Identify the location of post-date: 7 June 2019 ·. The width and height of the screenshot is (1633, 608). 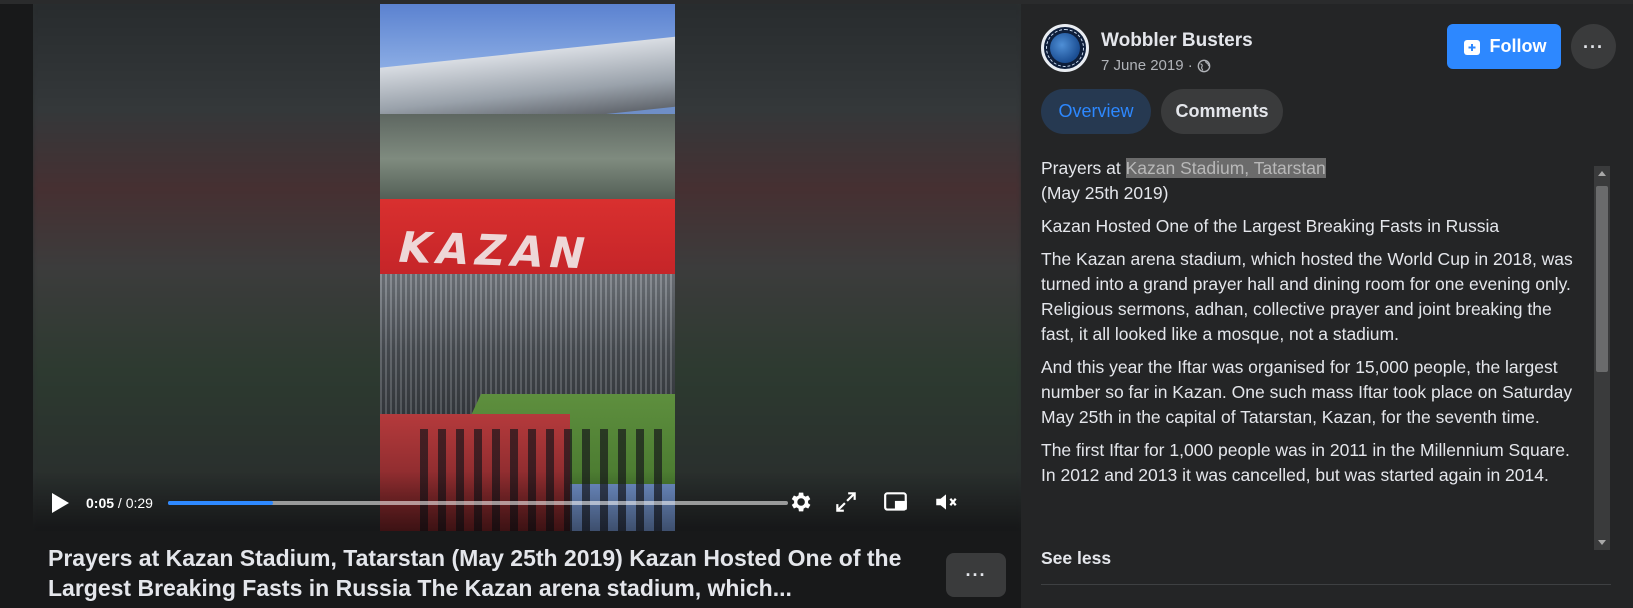
(1156, 65).